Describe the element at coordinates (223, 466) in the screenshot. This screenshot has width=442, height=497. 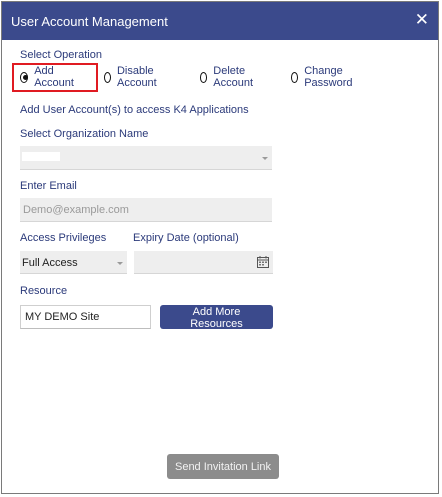
I see `send-invitation-button: Send Invitation Link` at that location.